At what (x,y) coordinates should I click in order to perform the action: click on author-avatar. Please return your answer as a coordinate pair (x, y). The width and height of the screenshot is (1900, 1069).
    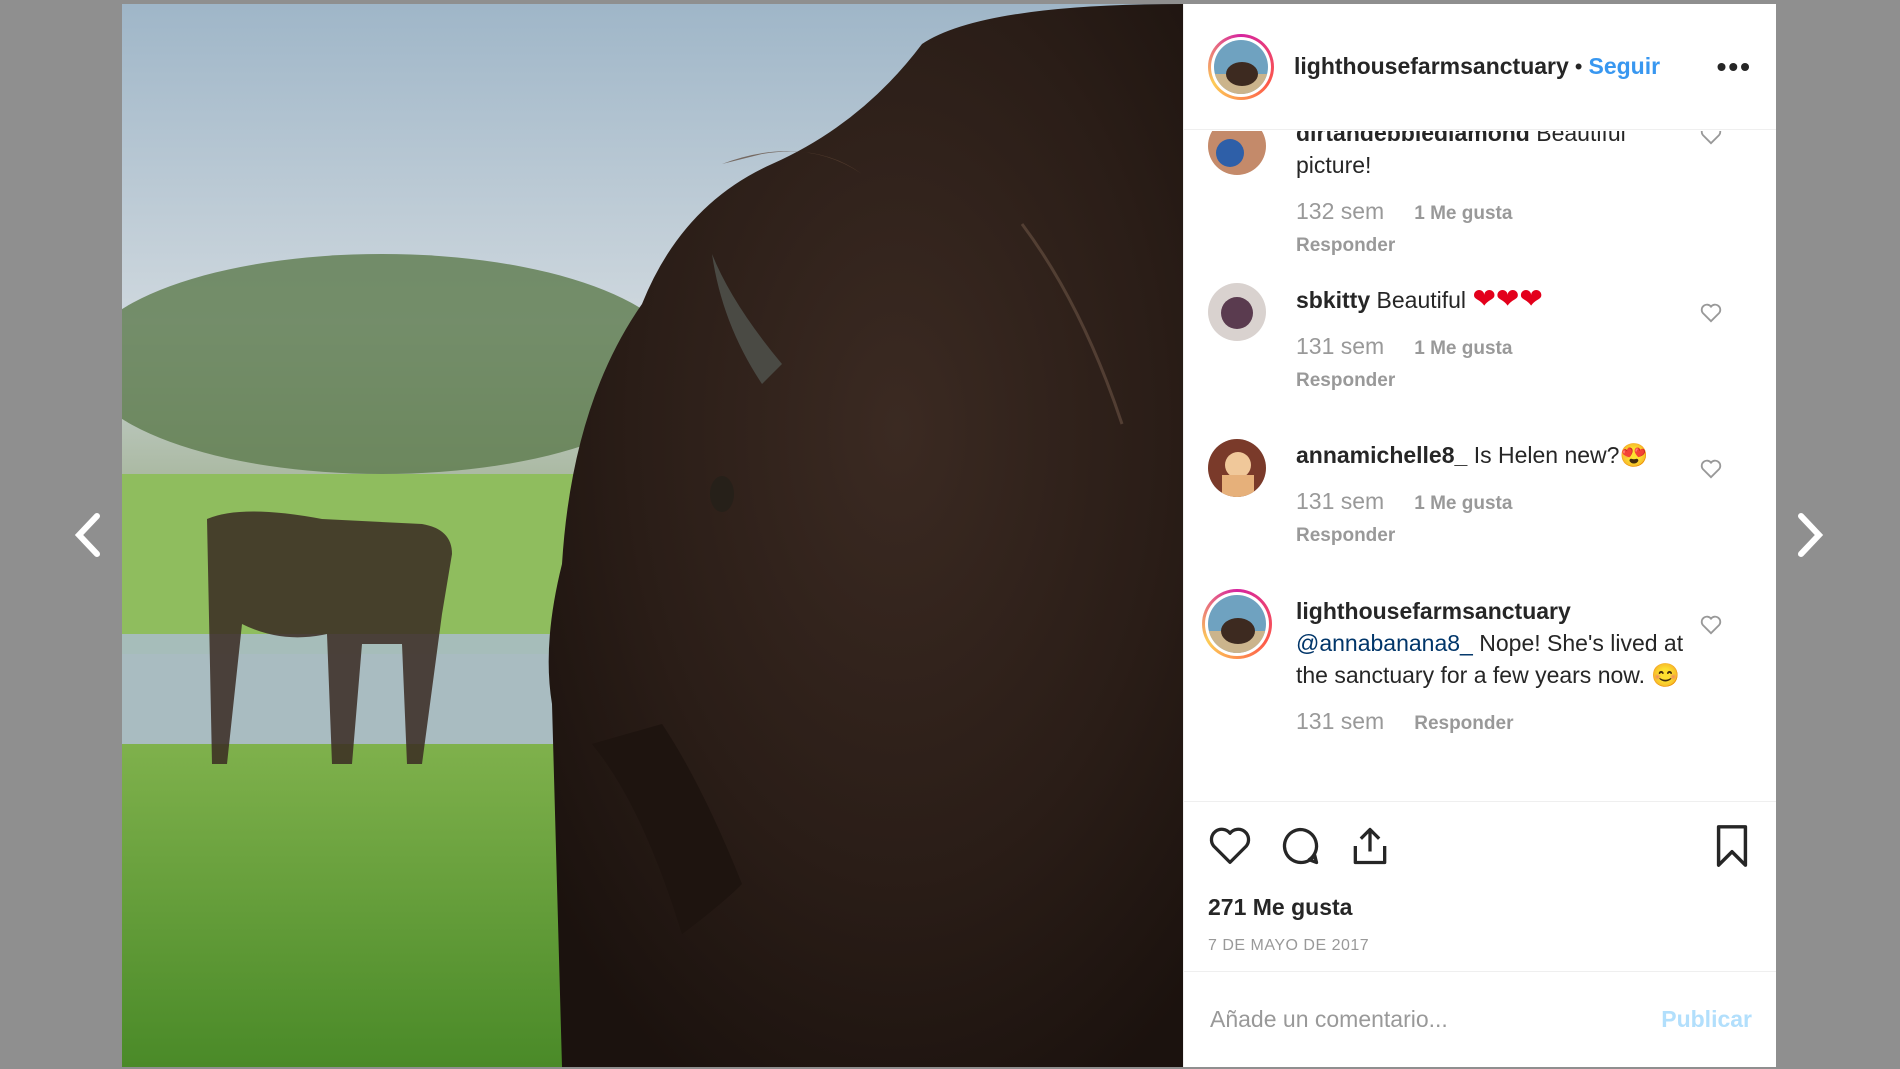
    Looking at the image, I should click on (1241, 66).